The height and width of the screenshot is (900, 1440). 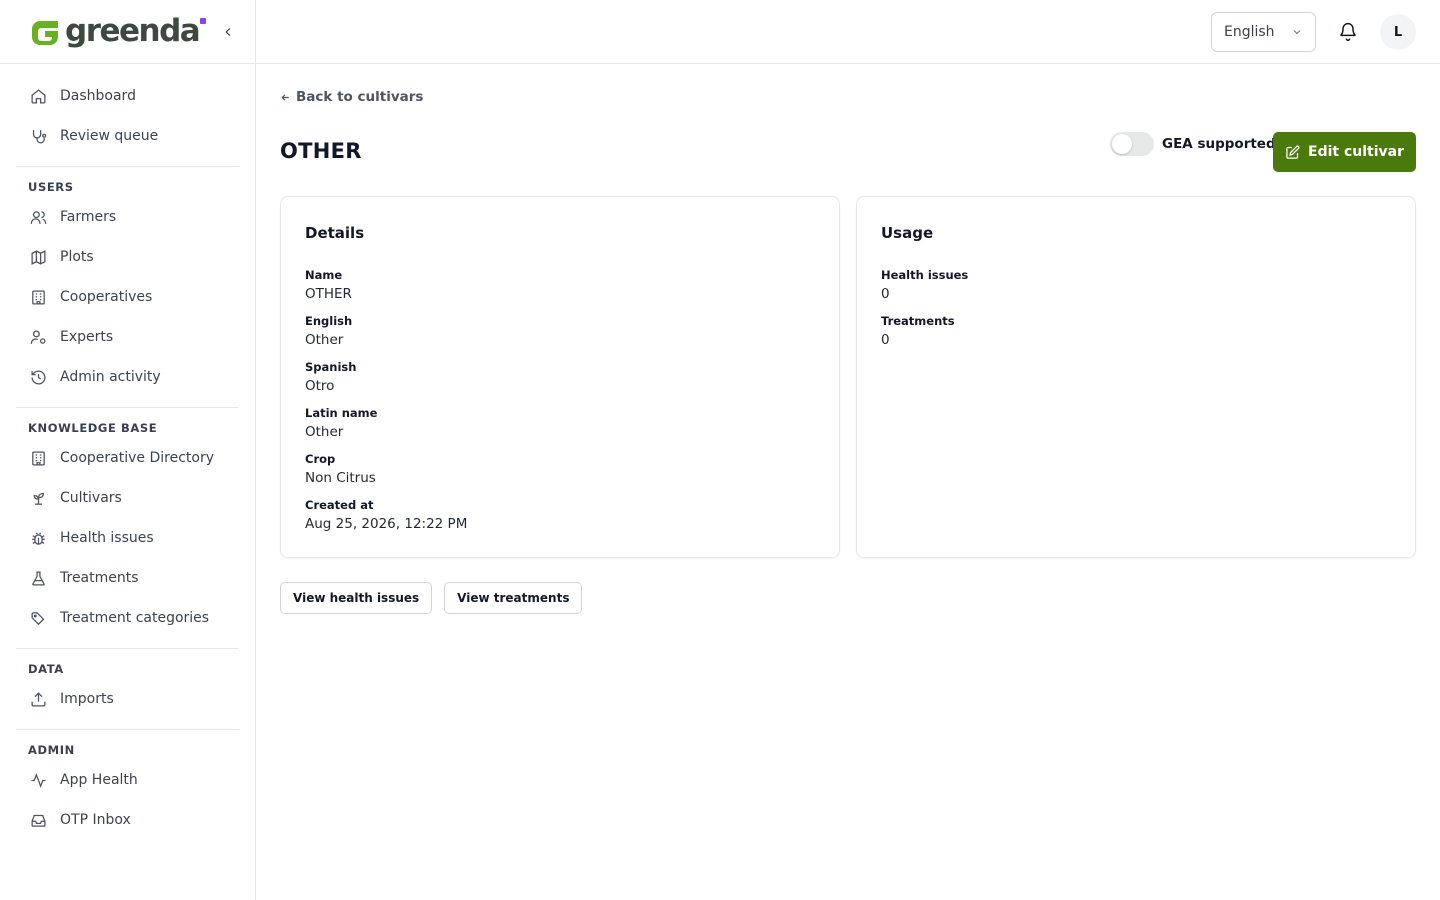 I want to click on sprout-icon, so click(x=38, y=498).